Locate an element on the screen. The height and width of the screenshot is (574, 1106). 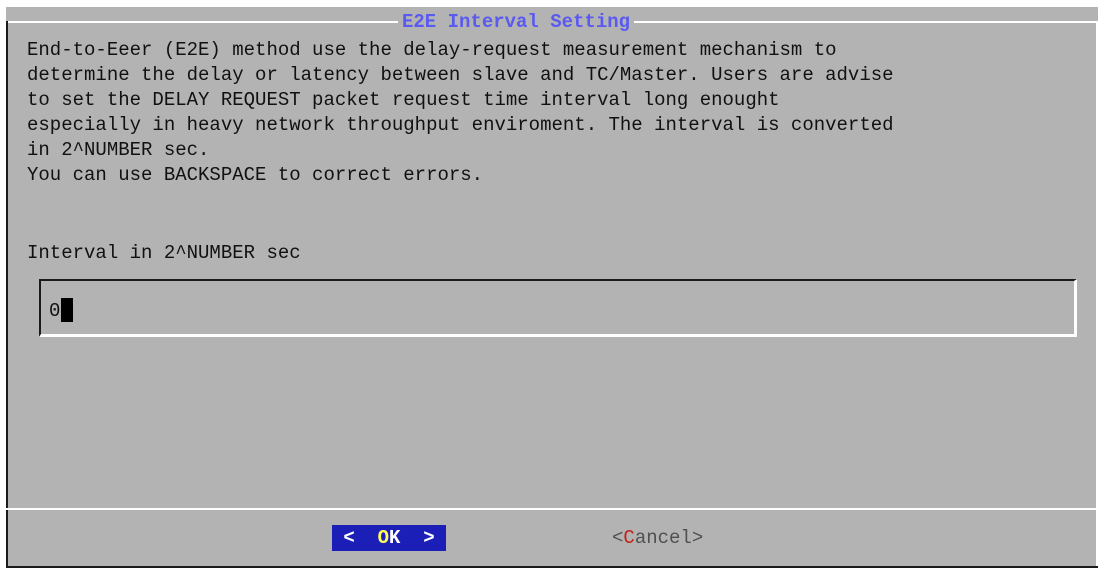
text-cursor is located at coordinates (67, 310).